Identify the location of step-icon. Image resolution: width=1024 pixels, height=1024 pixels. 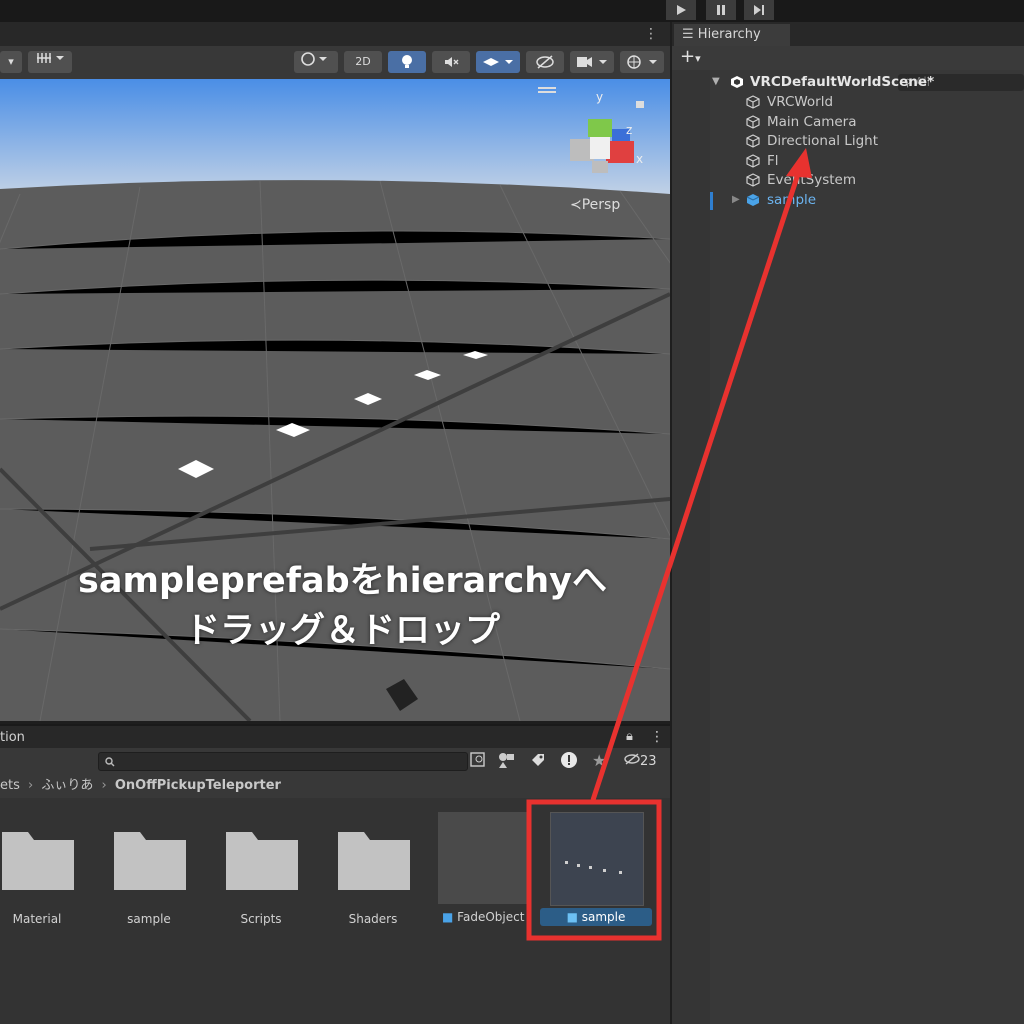
(759, 10).